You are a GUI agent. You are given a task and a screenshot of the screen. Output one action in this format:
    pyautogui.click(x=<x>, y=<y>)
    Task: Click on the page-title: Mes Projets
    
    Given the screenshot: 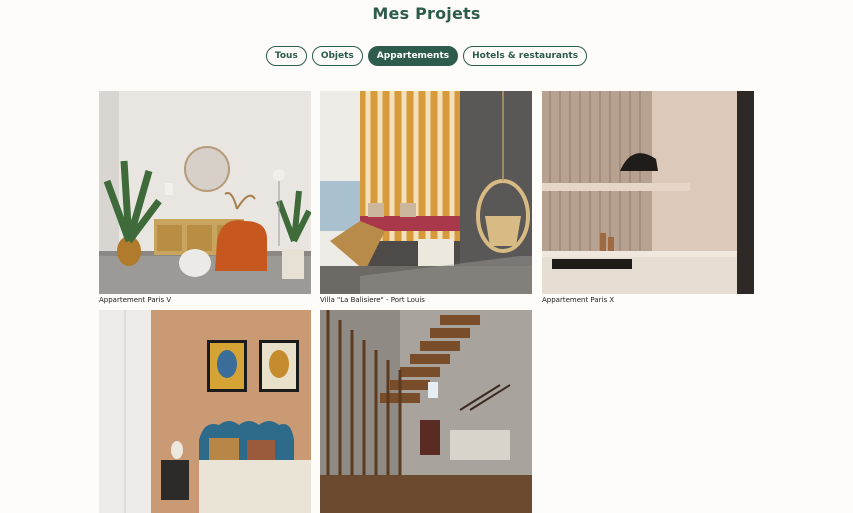 What is the action you would take?
    pyautogui.click(x=426, y=13)
    